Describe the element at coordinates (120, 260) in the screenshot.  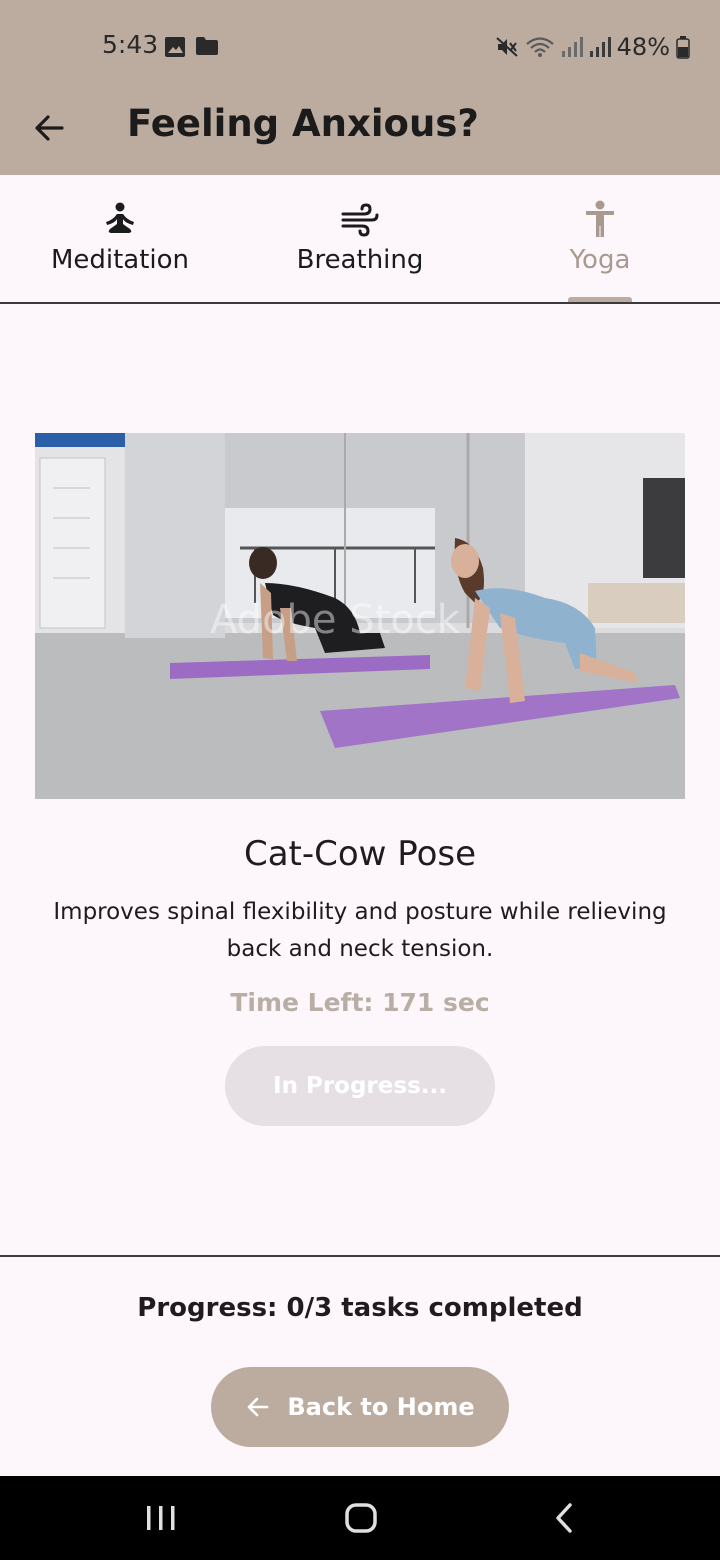
I see `tab-label: Meditation` at that location.